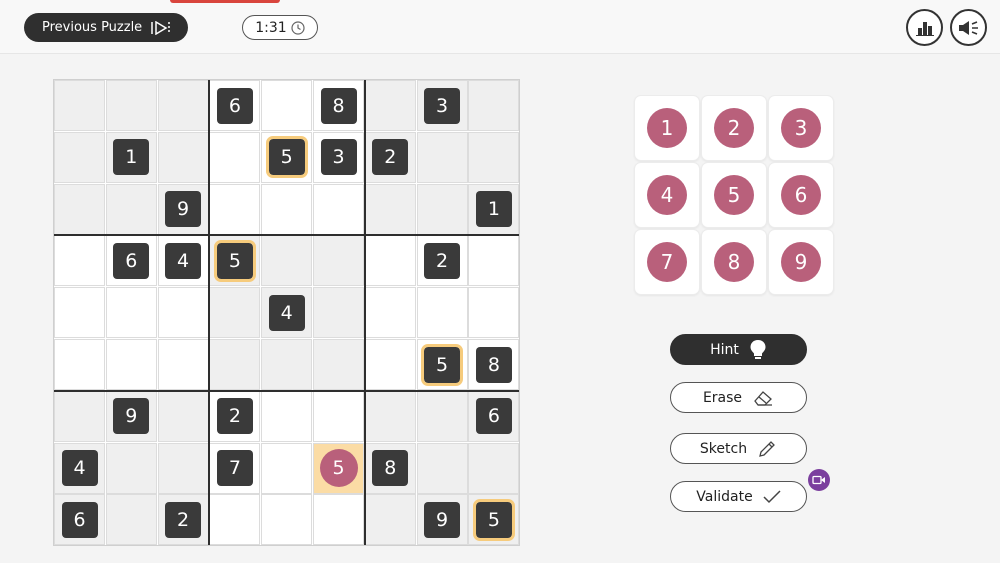  Describe the element at coordinates (801, 262) in the screenshot. I see `pad-key-9: 9` at that location.